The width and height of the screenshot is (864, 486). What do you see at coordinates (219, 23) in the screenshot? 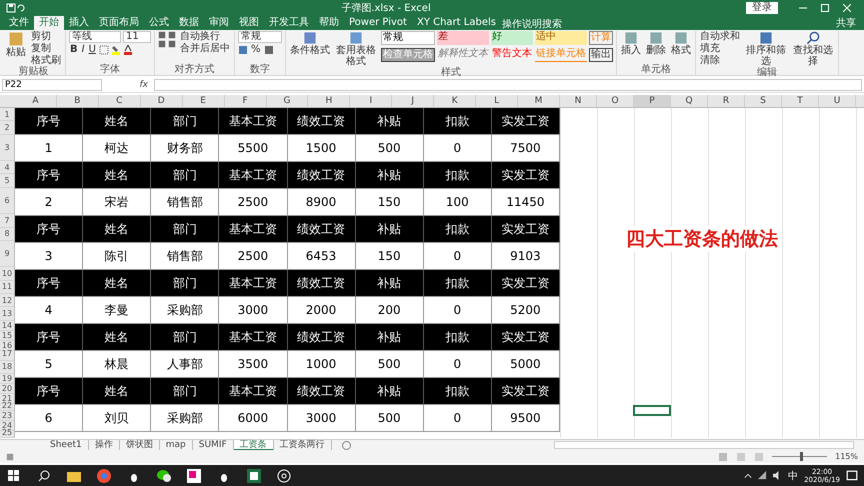
I see `ribbon-tab: 审阅` at bounding box center [219, 23].